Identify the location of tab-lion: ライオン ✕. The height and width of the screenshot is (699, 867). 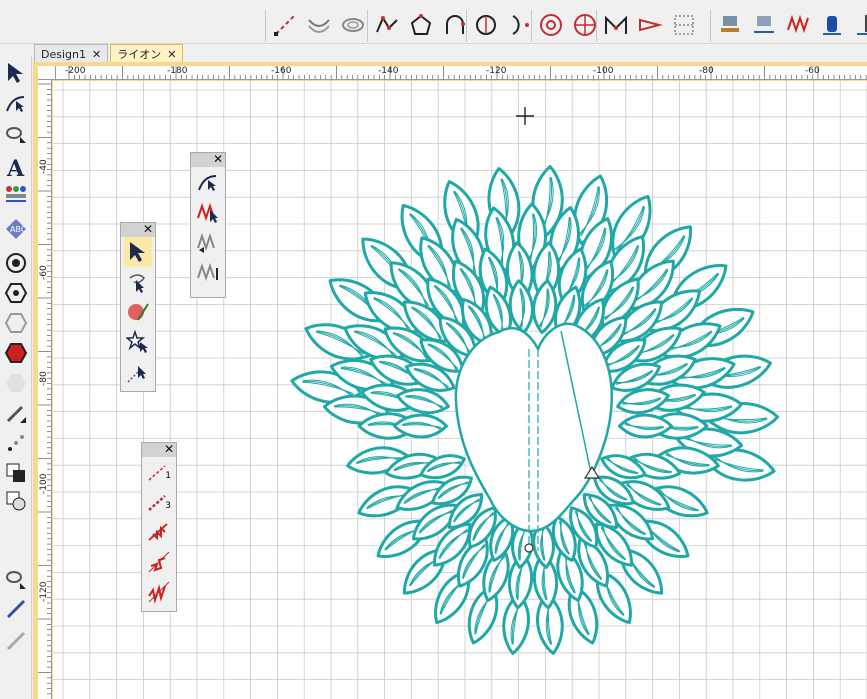
(147, 54).